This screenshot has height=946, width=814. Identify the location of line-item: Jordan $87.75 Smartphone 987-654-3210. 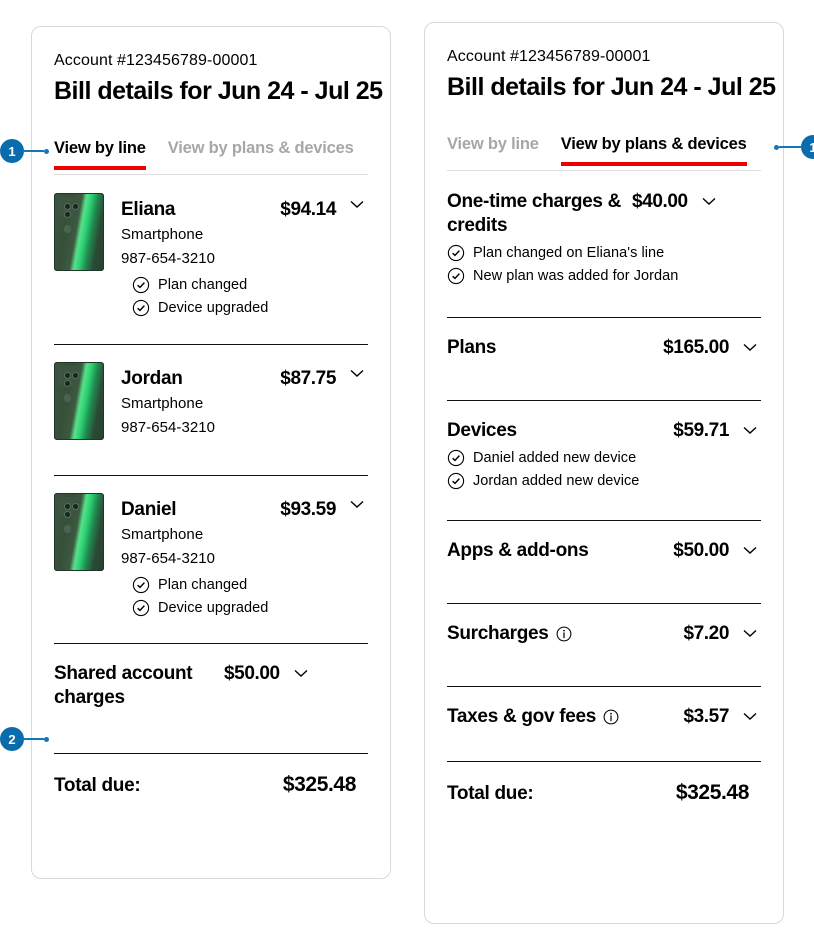
(211, 392).